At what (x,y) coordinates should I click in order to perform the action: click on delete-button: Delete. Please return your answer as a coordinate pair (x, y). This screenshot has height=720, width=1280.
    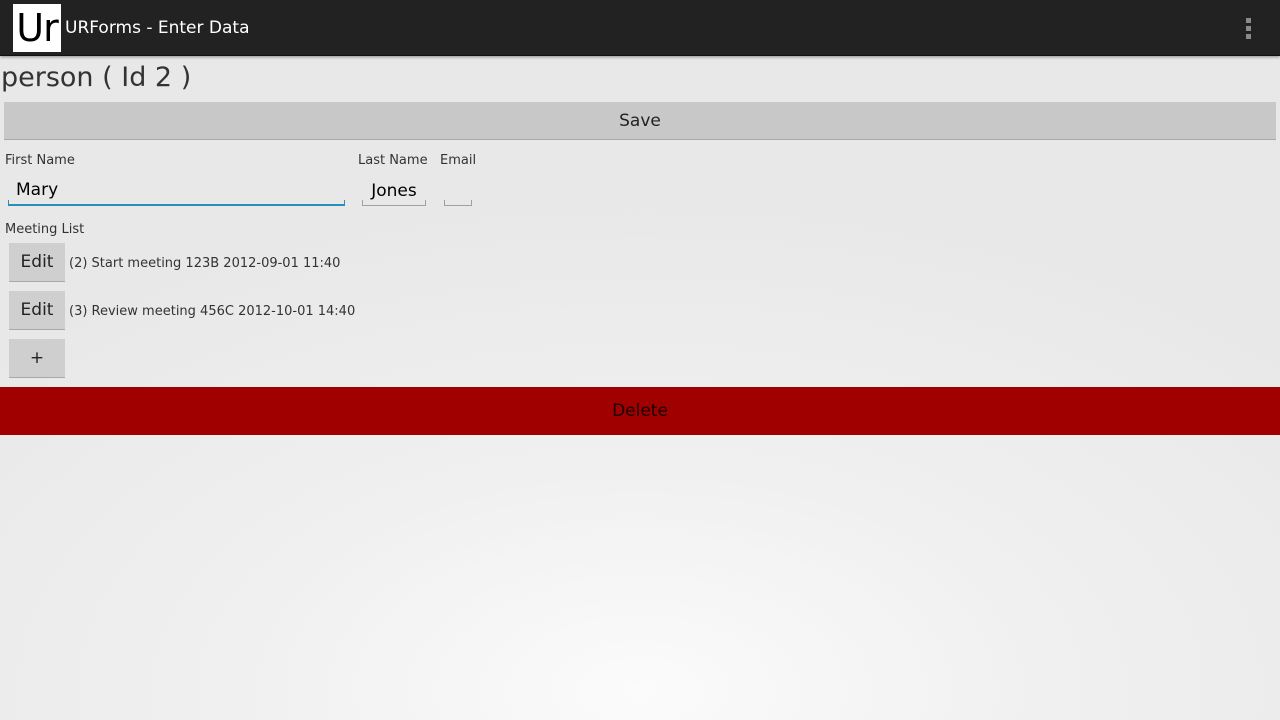
    Looking at the image, I should click on (640, 411).